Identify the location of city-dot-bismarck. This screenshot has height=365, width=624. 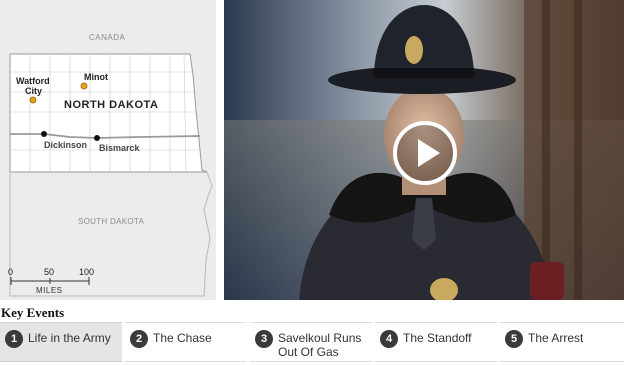
(97, 138).